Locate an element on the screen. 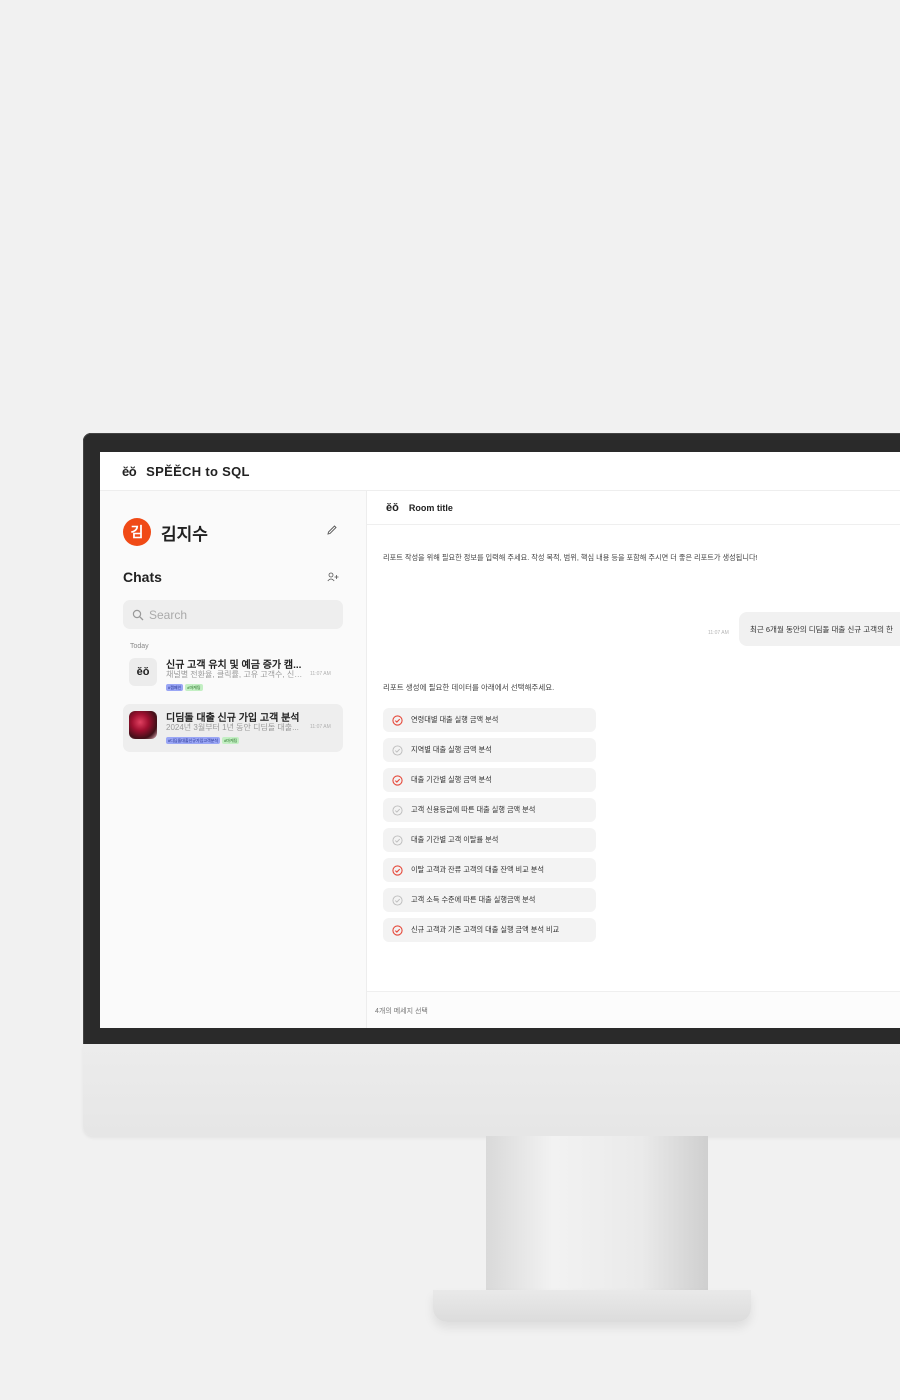 This screenshot has height=1400, width=900. user-message-bubble: 최근 6개월 동안의 디딤돌 대출 신규 고객의 한 is located at coordinates (819, 629).